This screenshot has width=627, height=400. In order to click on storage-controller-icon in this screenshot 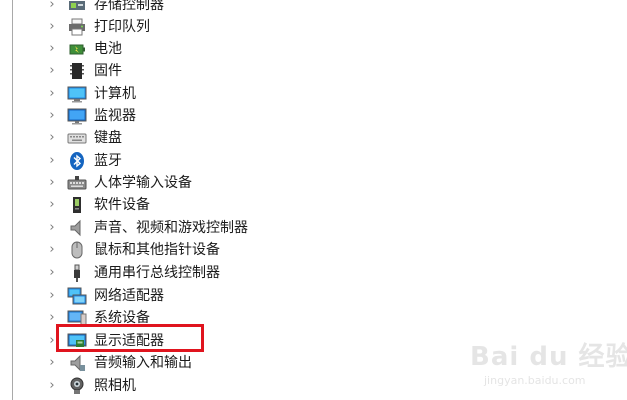, I will do `click(77, 7)`.